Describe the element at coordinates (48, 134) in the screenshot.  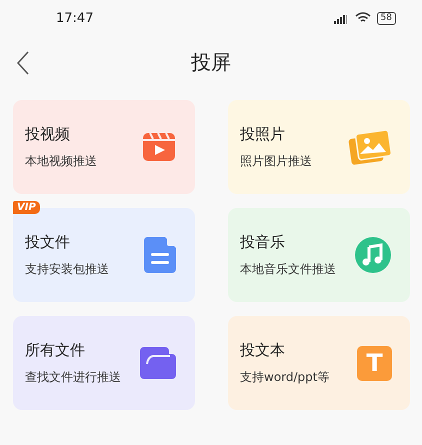
I see `card-title: 投视频` at that location.